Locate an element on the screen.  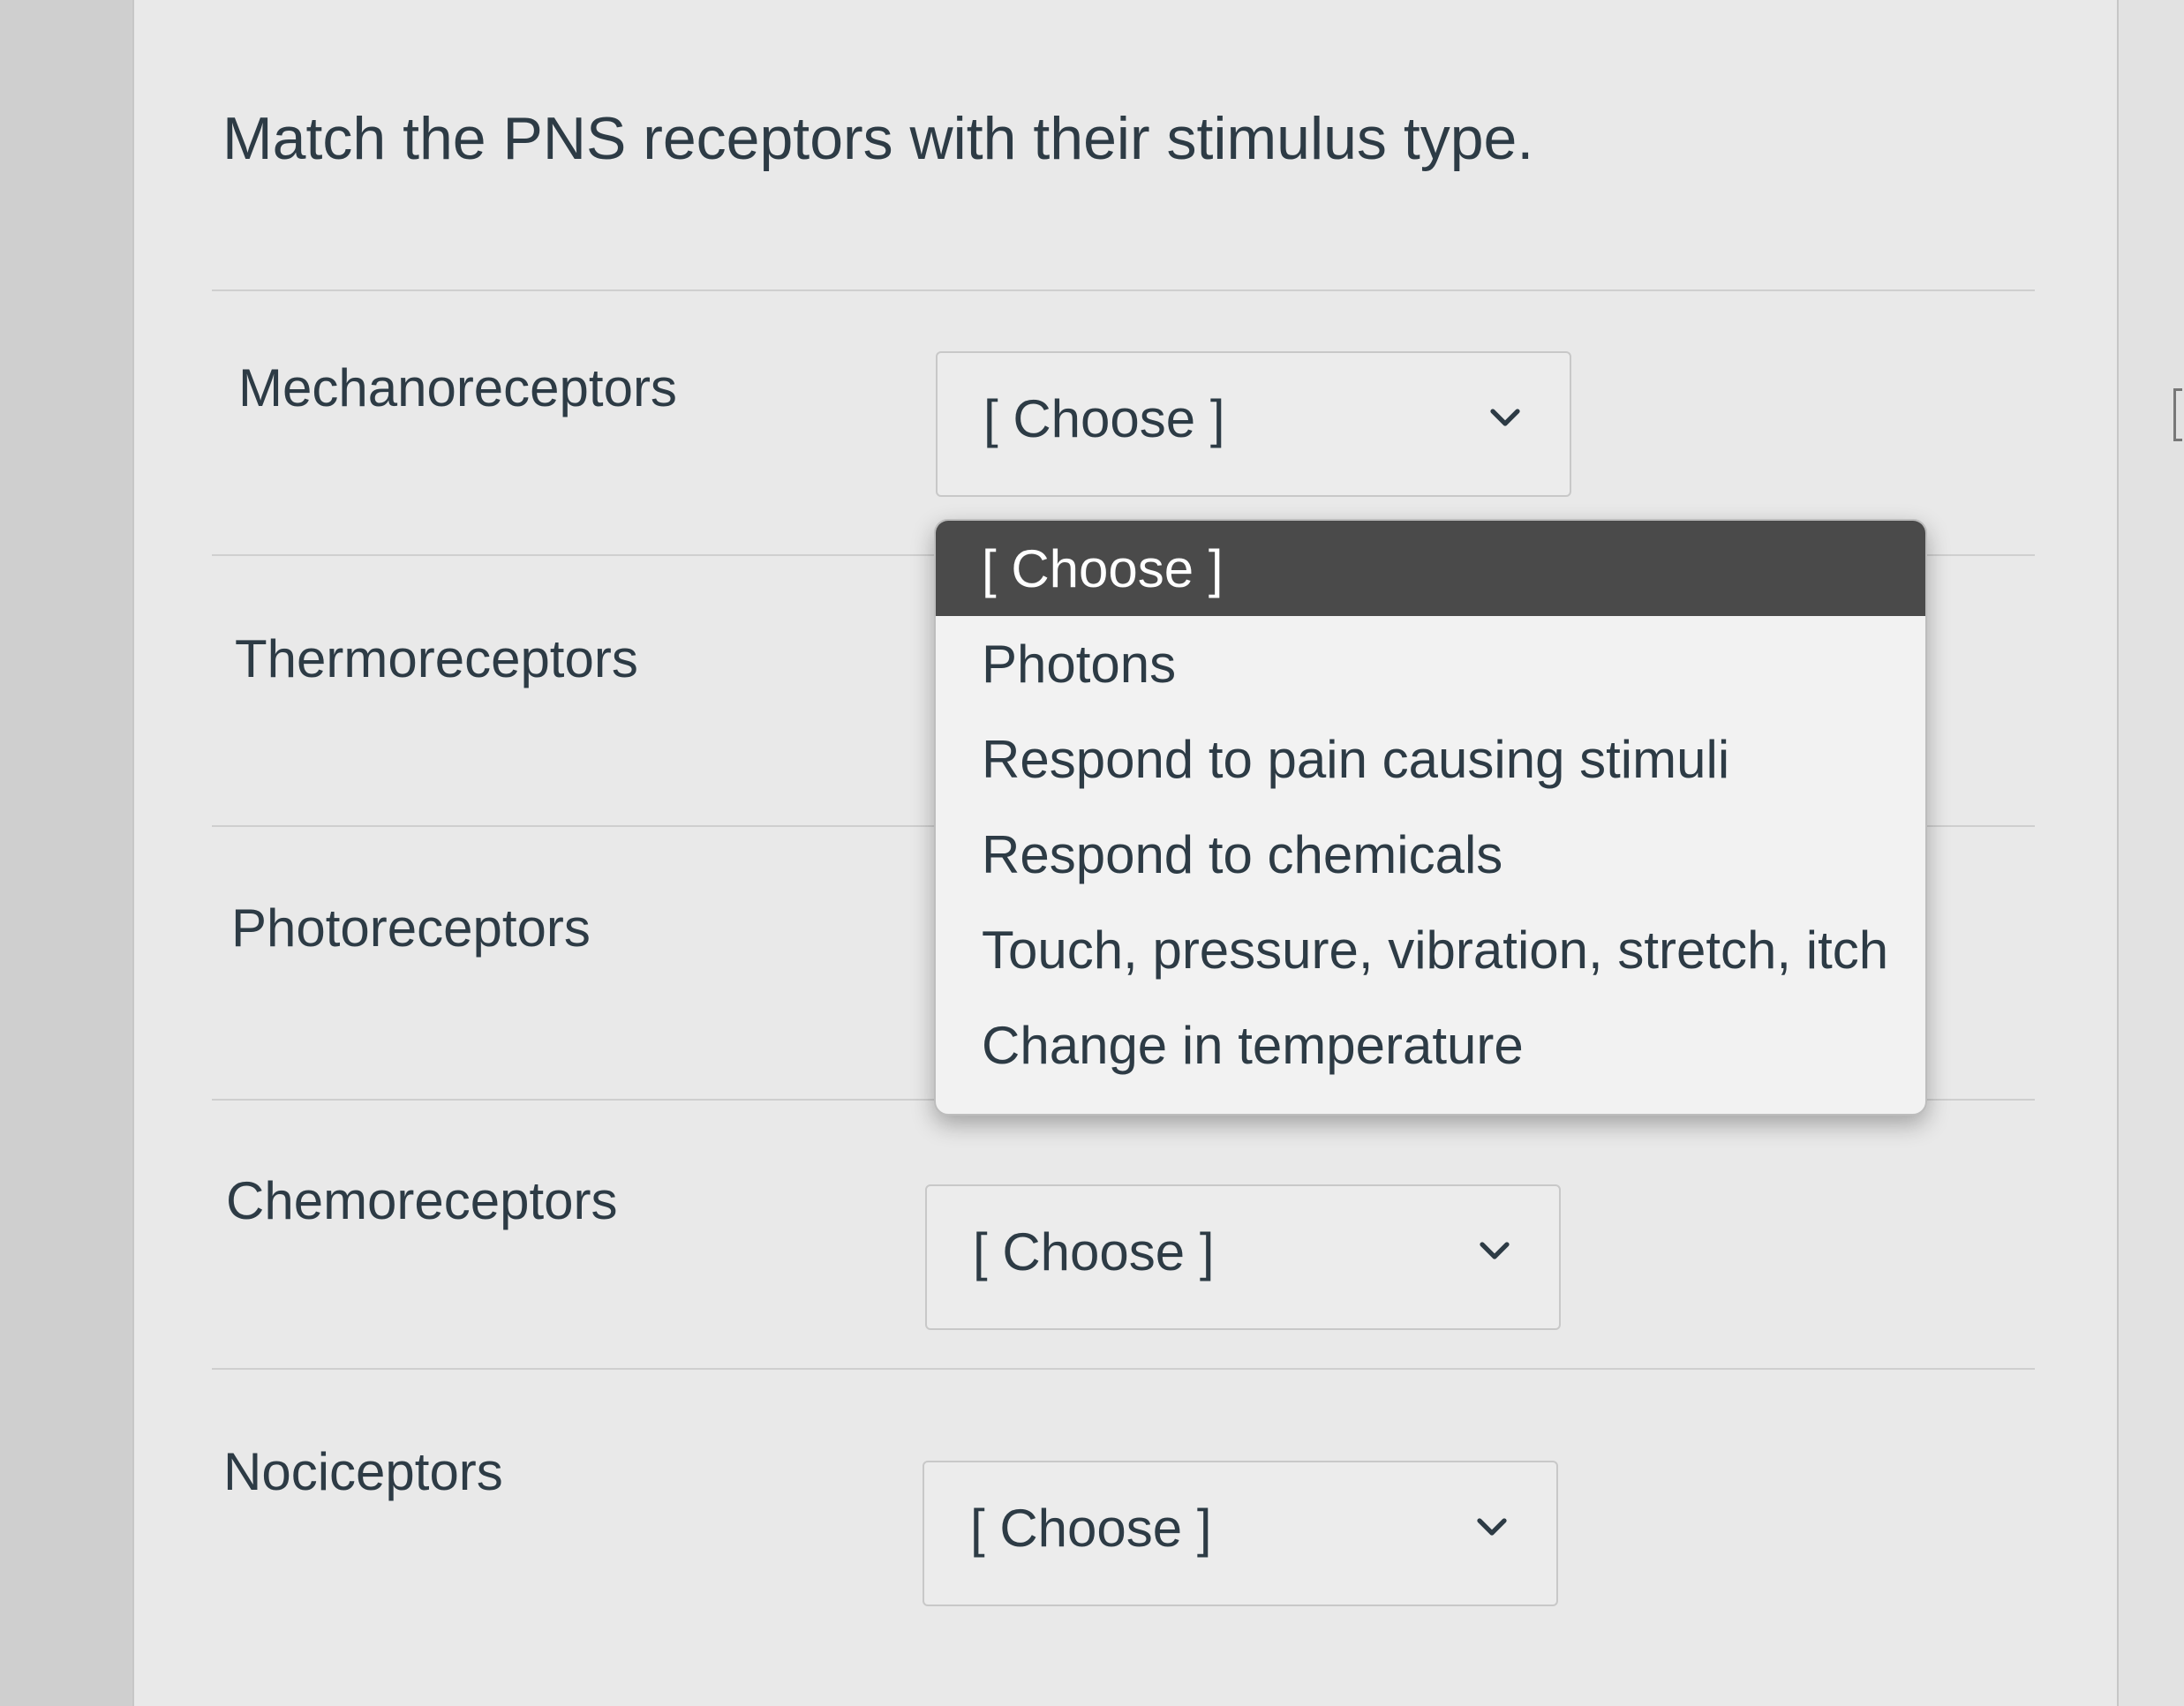
select-nociceptors: [ Choose ] is located at coordinates (1240, 1533).